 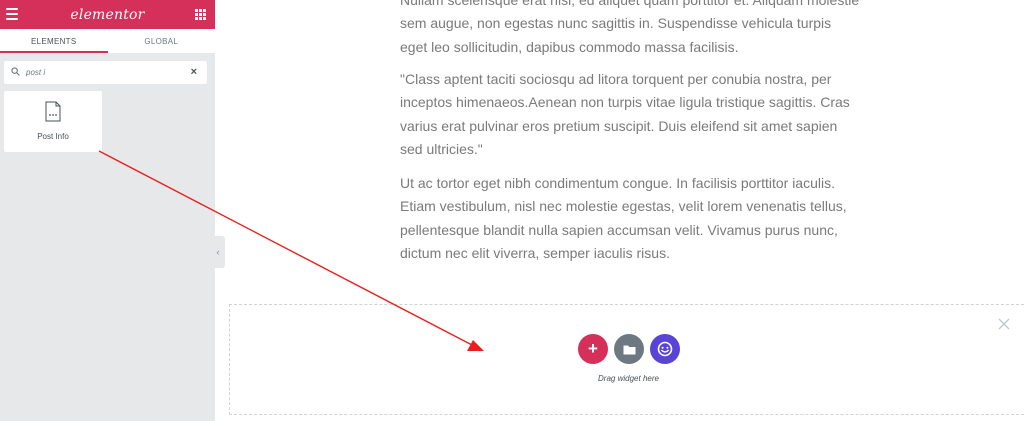 I want to click on add-kit-button, so click(x=665, y=349).